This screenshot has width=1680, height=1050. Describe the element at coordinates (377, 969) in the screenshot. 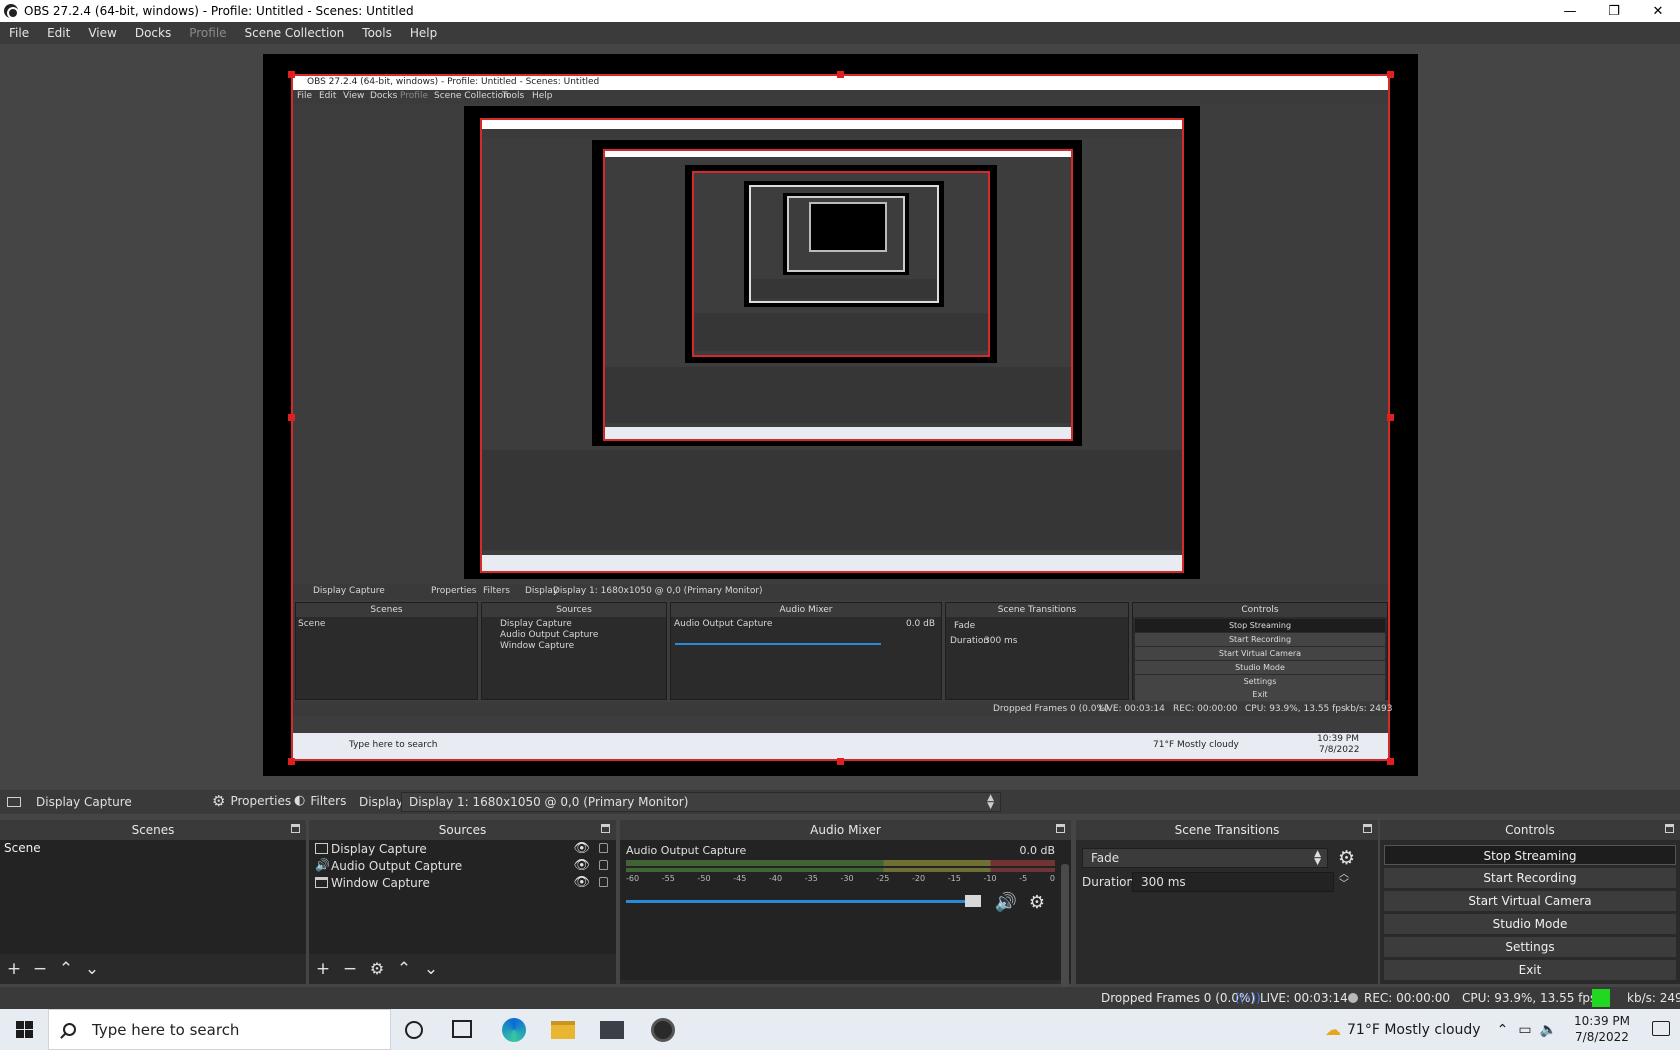

I see `source-properties-gear-icon: ⚙` at that location.